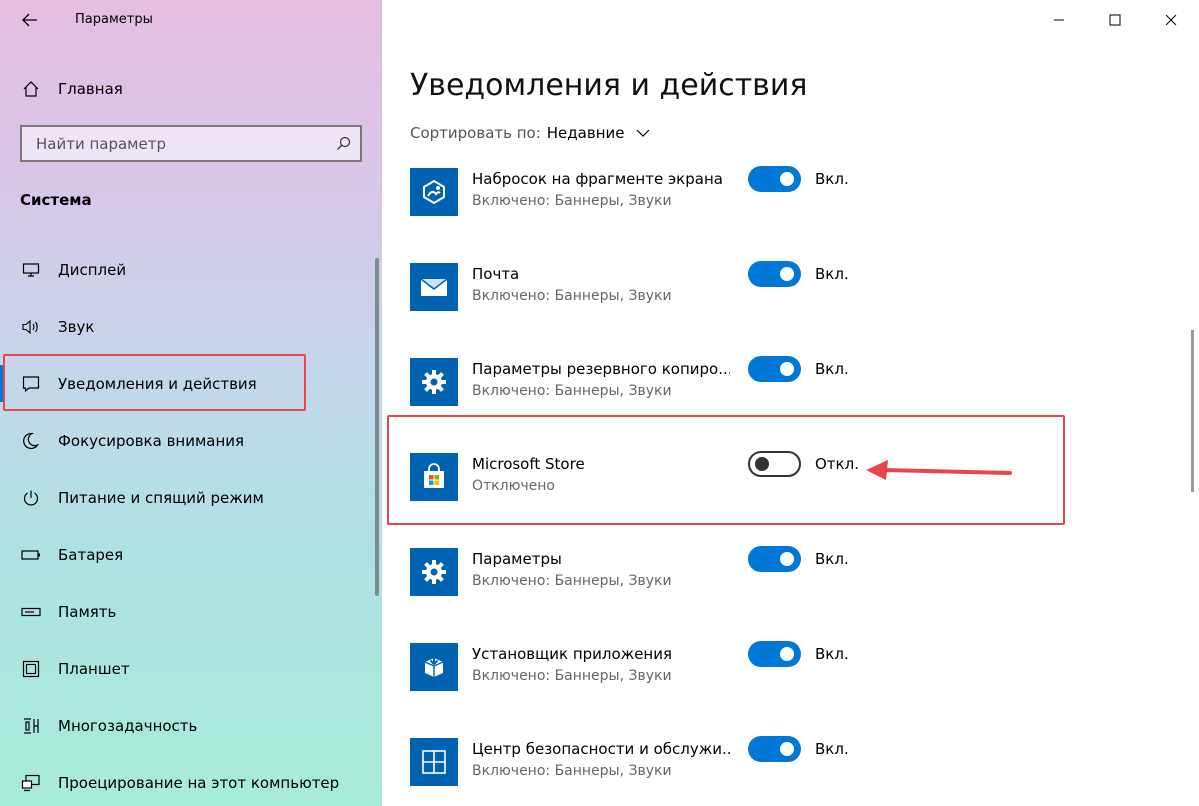 The height and width of the screenshot is (806, 1199). What do you see at coordinates (56, 200) in the screenshot?
I see `section-title: Система` at bounding box center [56, 200].